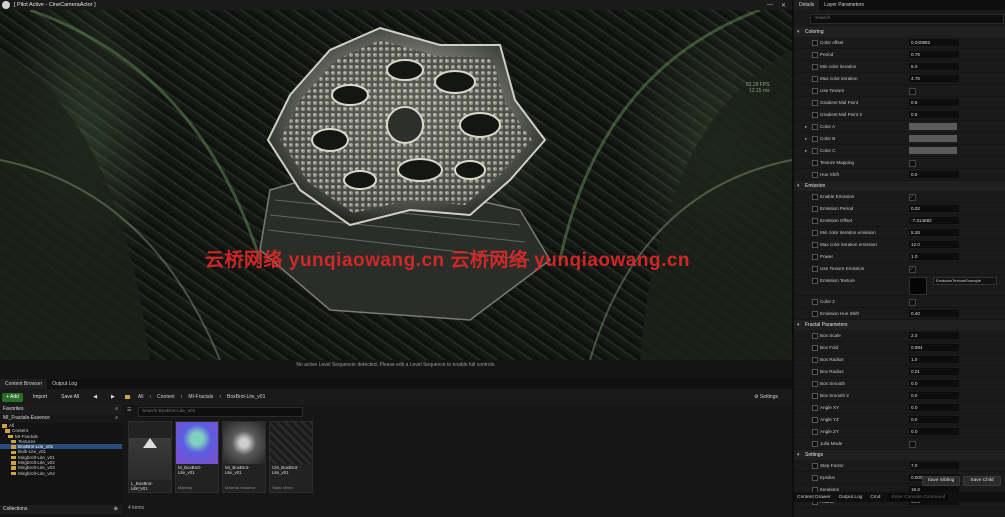 This screenshot has height=517, width=1005. Describe the element at coordinates (95, 397) in the screenshot. I see `back-icon: ◀` at that location.